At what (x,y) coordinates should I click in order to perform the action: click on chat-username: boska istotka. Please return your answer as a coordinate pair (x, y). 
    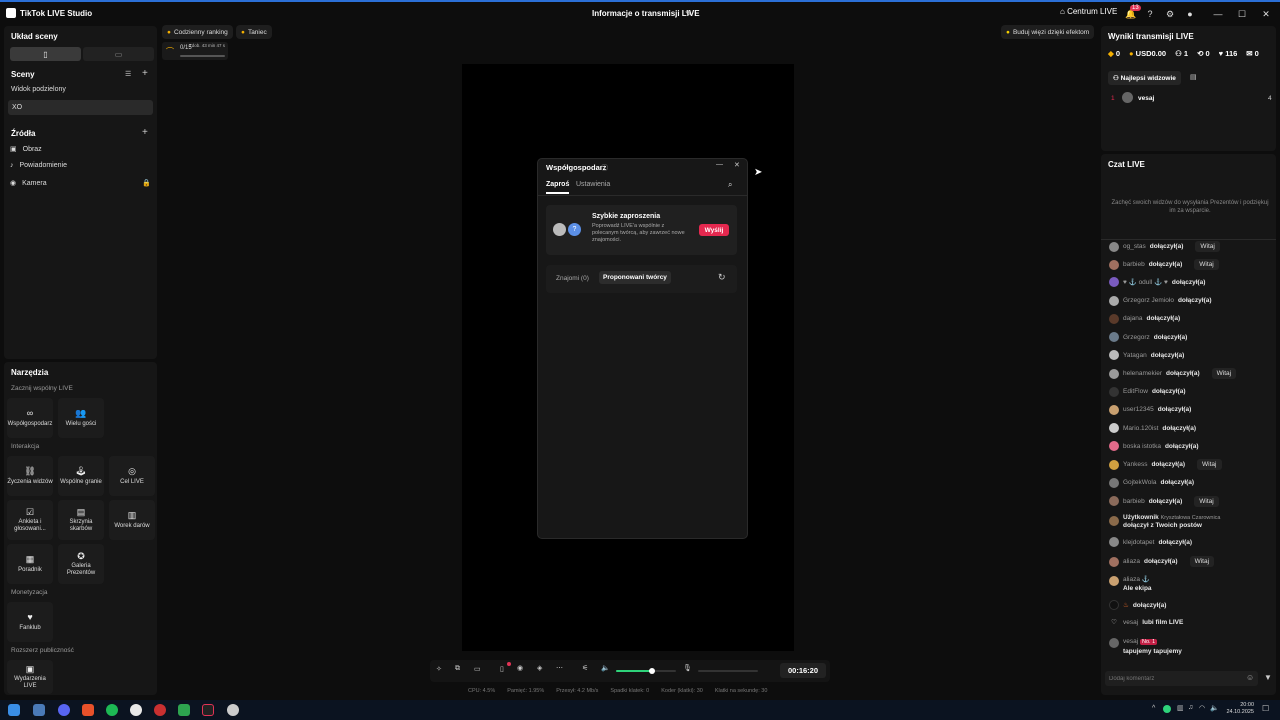
    Looking at the image, I should click on (1142, 446).